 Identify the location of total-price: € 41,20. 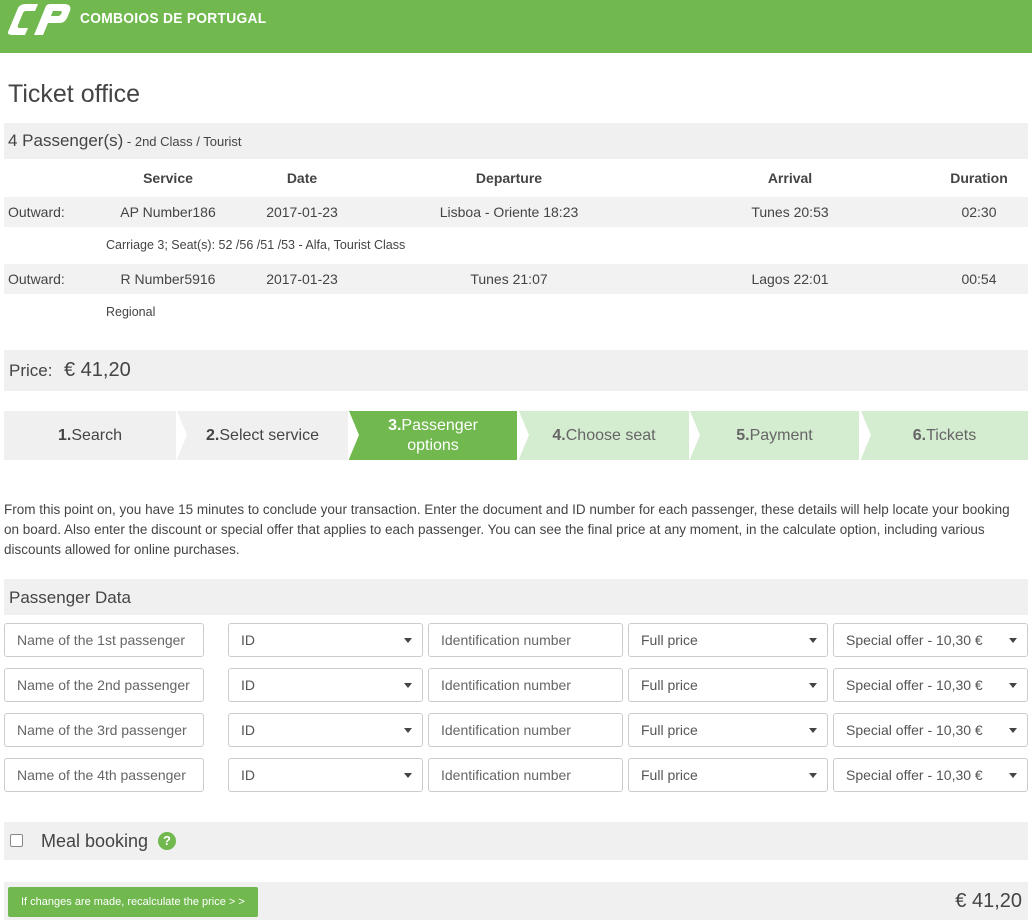
(988, 901).